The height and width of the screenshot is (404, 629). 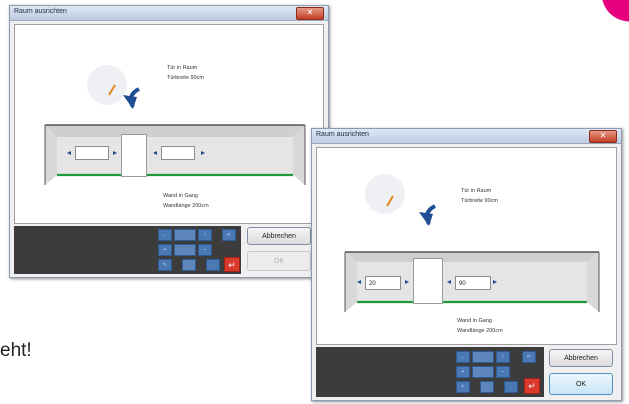 I want to click on left-distance-input, so click(x=92, y=153).